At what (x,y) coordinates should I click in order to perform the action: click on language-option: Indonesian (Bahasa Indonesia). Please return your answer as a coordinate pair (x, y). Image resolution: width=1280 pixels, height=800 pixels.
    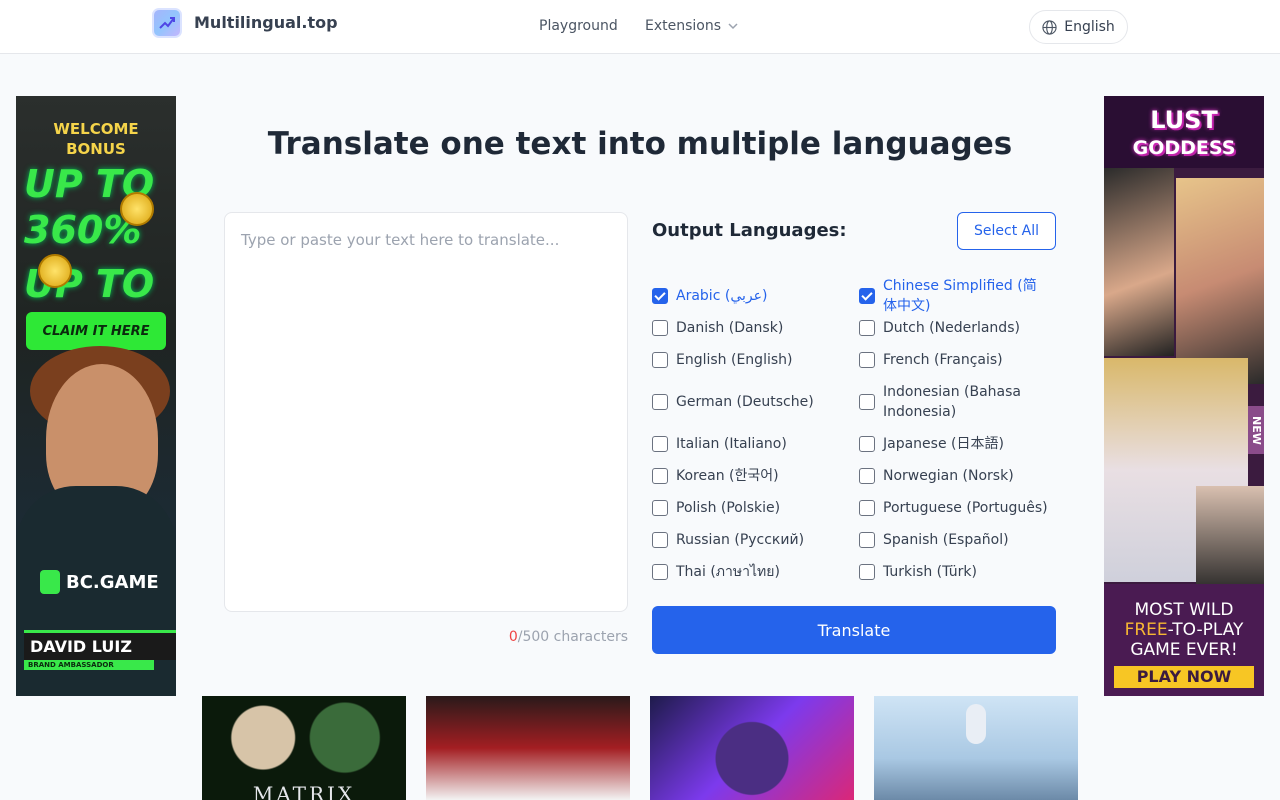
    Looking at the image, I should click on (954, 402).